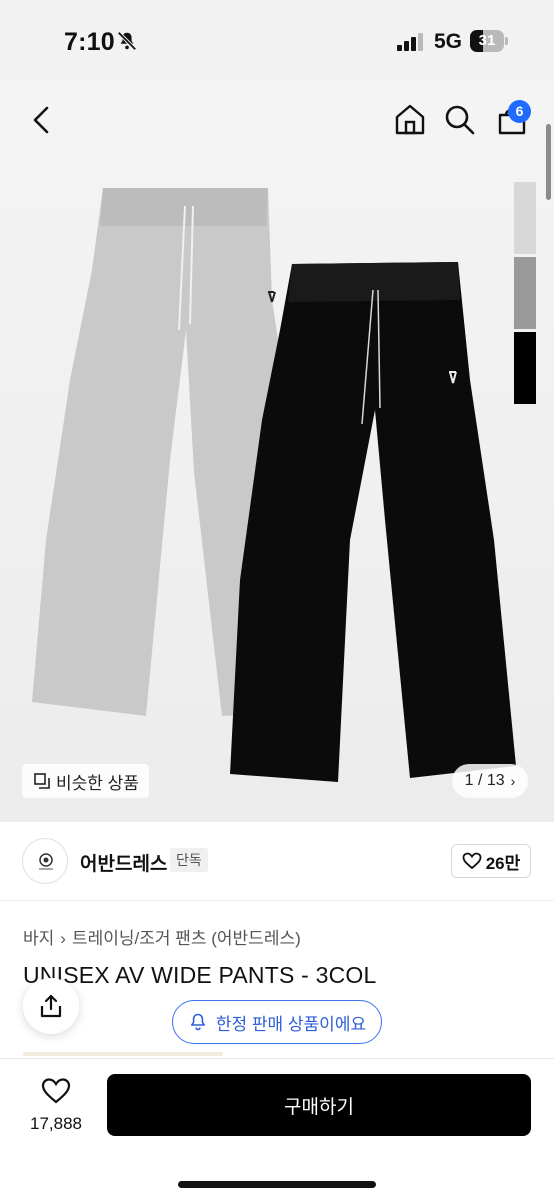 This screenshot has height=1200, width=554. Describe the element at coordinates (484, 780) in the screenshot. I see `page-counter-text: 1 / 13` at that location.